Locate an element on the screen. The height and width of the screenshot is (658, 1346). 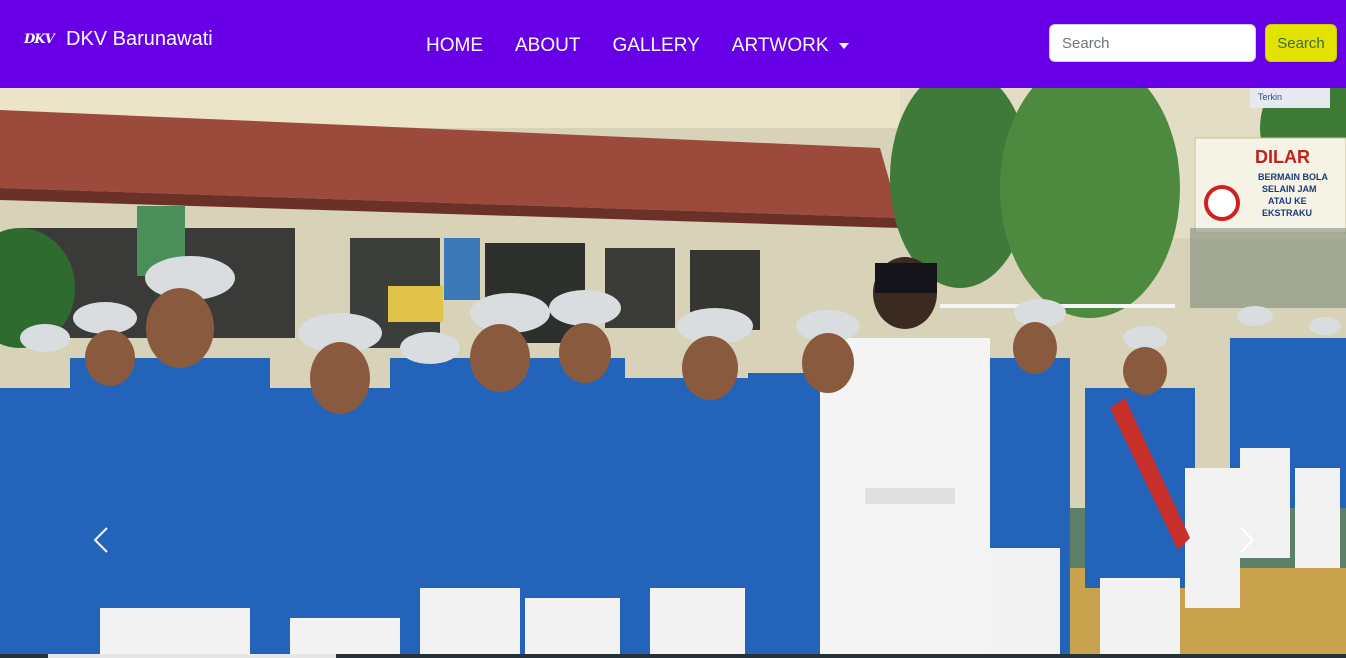
carousel-next-button is located at coordinates (1247, 540).